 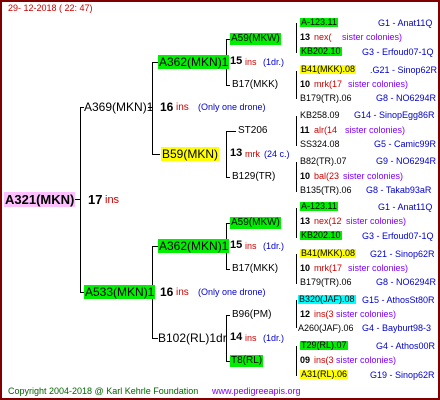 I want to click on right-9-loc: G5 - Camic99R, so click(x=405, y=144).